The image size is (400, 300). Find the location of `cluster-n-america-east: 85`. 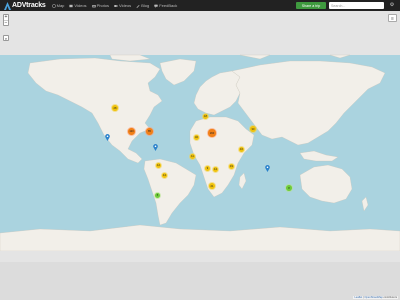

cluster-n-america-east: 85 is located at coordinates (149, 131).